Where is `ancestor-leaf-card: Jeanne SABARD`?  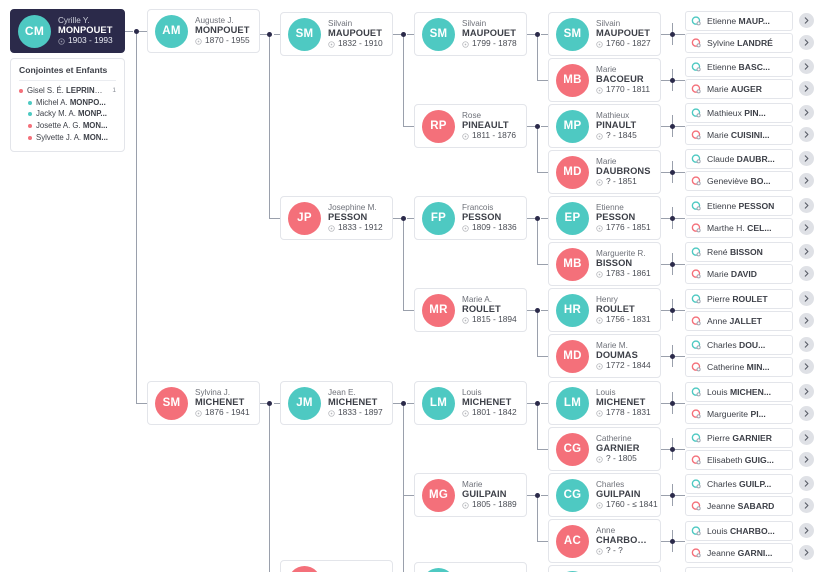 ancestor-leaf-card: Jeanne SABARD is located at coordinates (739, 506).